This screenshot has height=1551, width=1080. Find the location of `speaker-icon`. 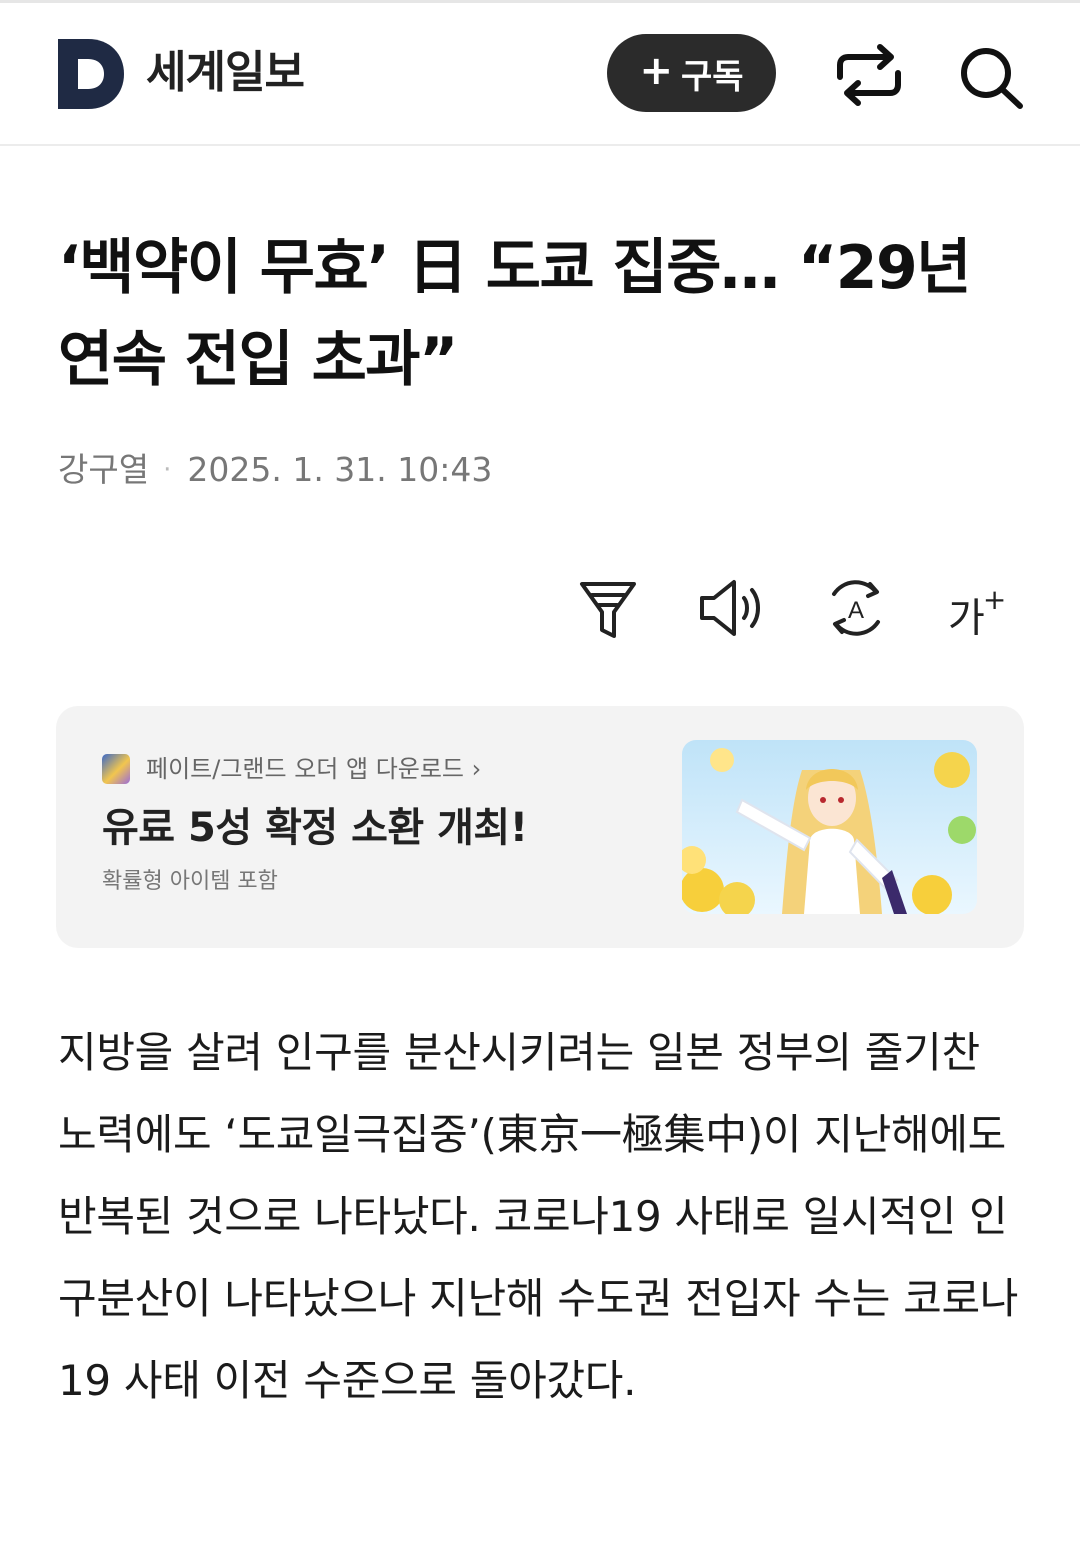

speaker-icon is located at coordinates (732, 608).